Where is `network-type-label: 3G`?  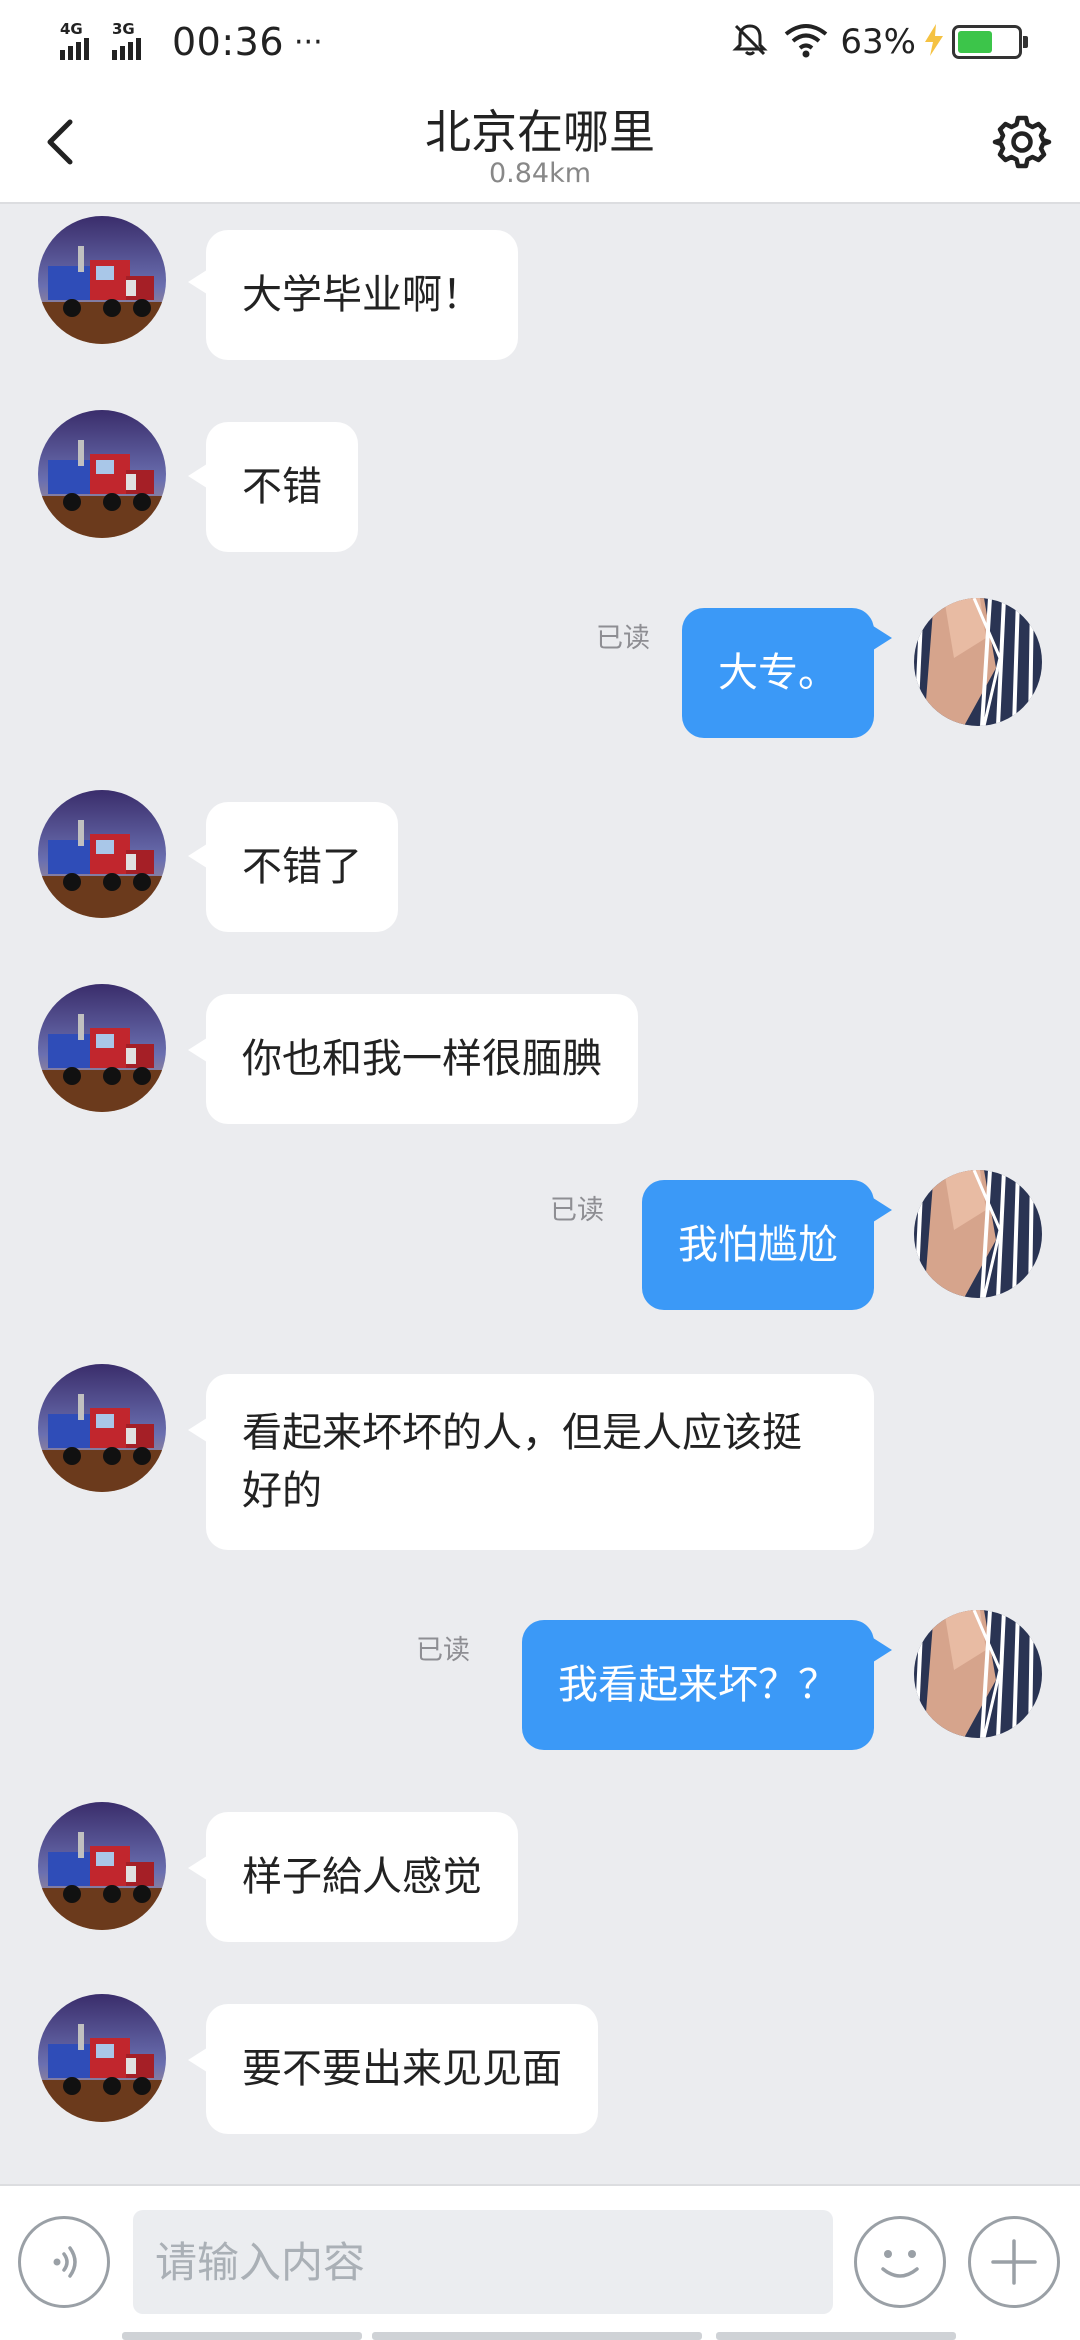
network-type-label: 3G is located at coordinates (123, 29).